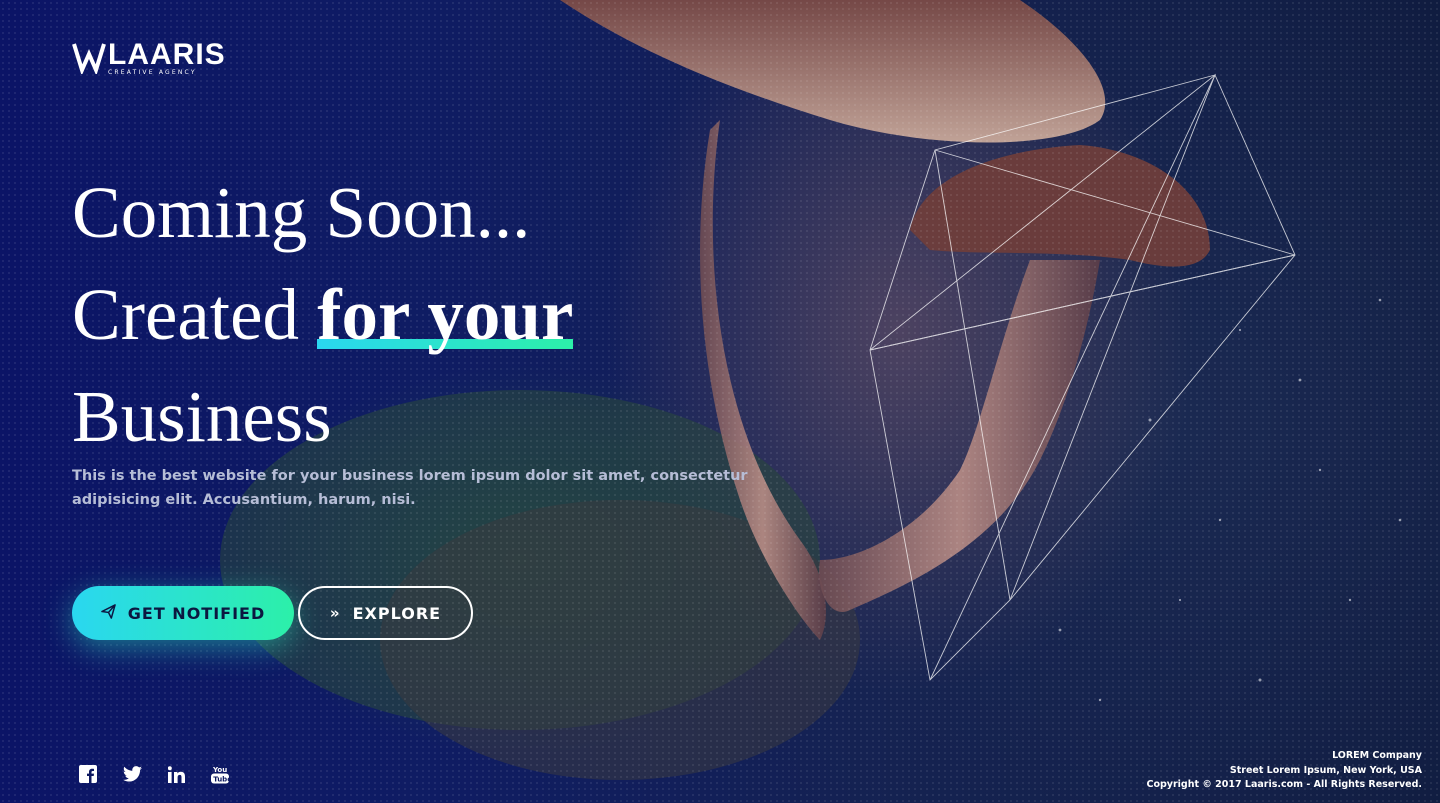 This screenshot has height=803, width=1440. I want to click on svg-text: Tube, so click(221, 780).